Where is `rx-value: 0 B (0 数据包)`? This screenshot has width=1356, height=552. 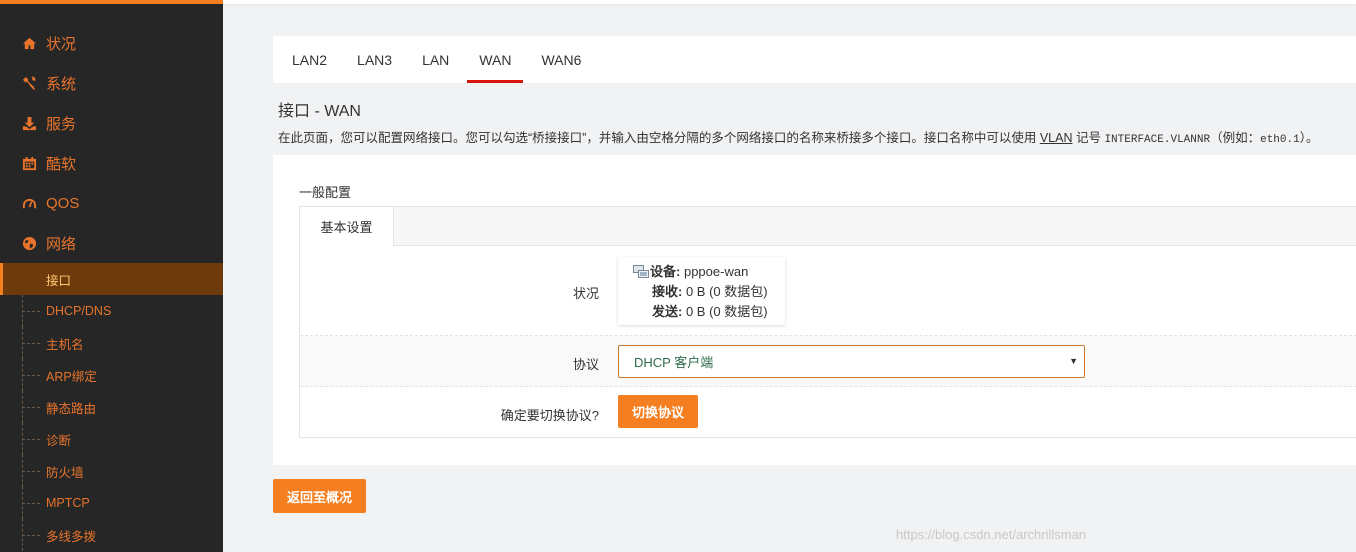
rx-value: 0 B (0 数据包) is located at coordinates (726, 291).